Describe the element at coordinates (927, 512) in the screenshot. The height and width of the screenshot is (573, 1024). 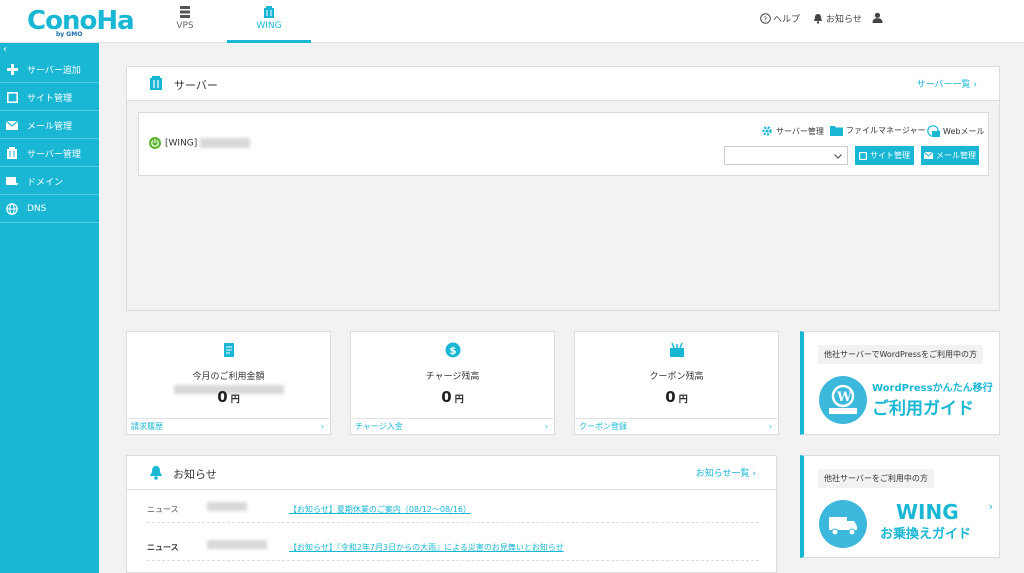
I see `promo-title-small: WING` at that location.